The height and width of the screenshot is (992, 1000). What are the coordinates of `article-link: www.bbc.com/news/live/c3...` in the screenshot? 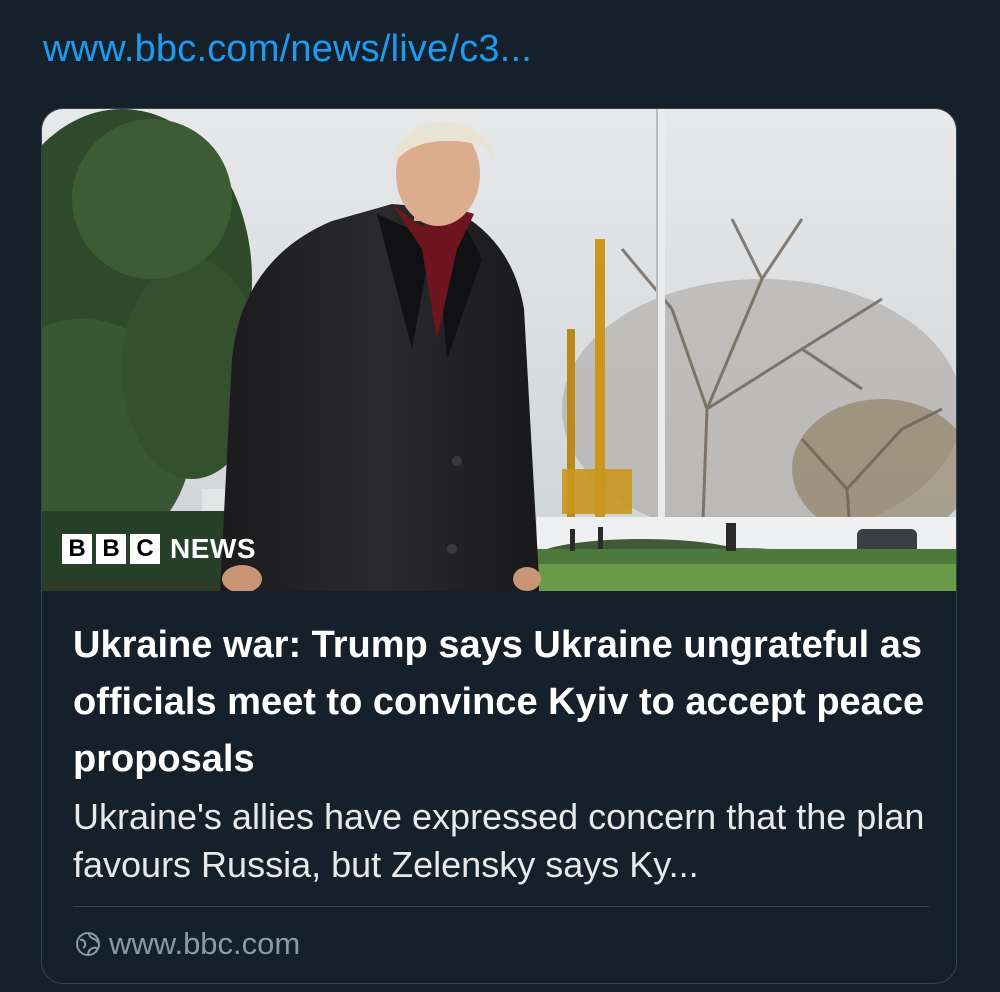 It's located at (287, 49).